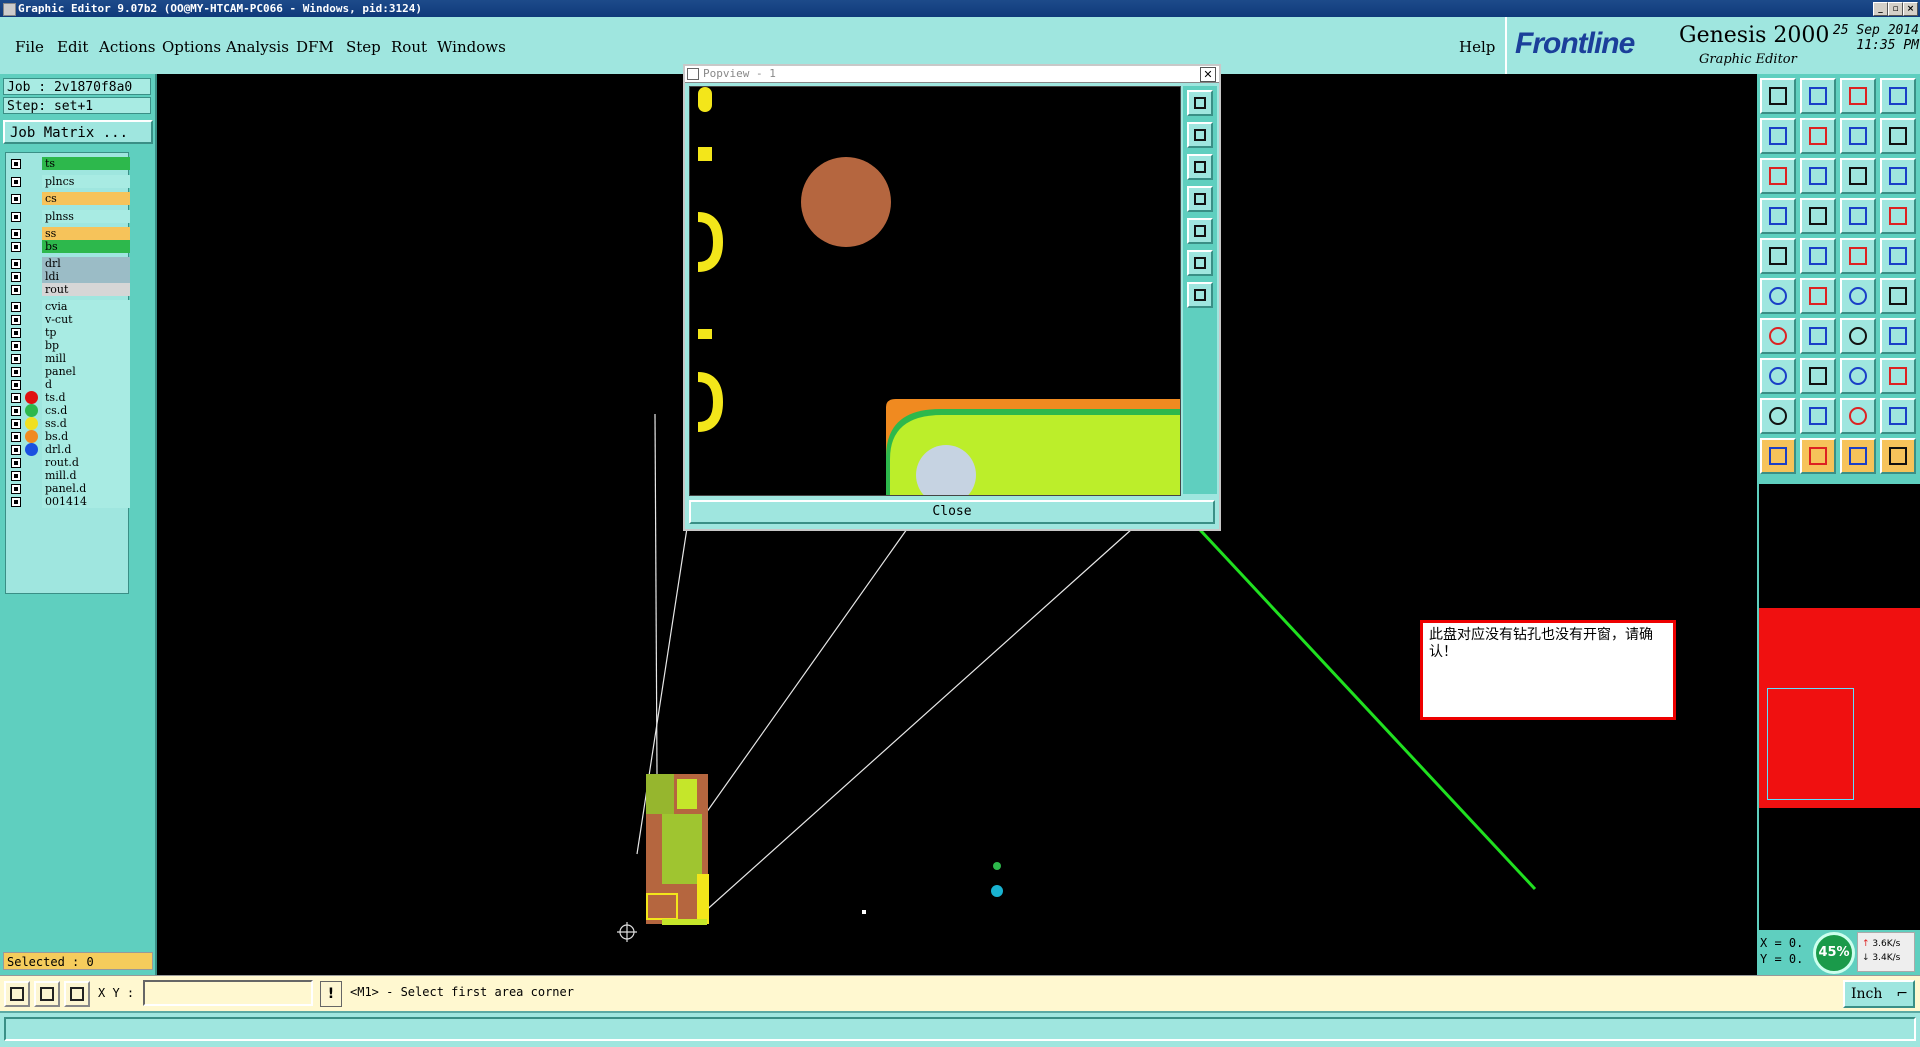 The height and width of the screenshot is (1047, 1920). I want to click on close-window-button: ×, so click(1910, 9).